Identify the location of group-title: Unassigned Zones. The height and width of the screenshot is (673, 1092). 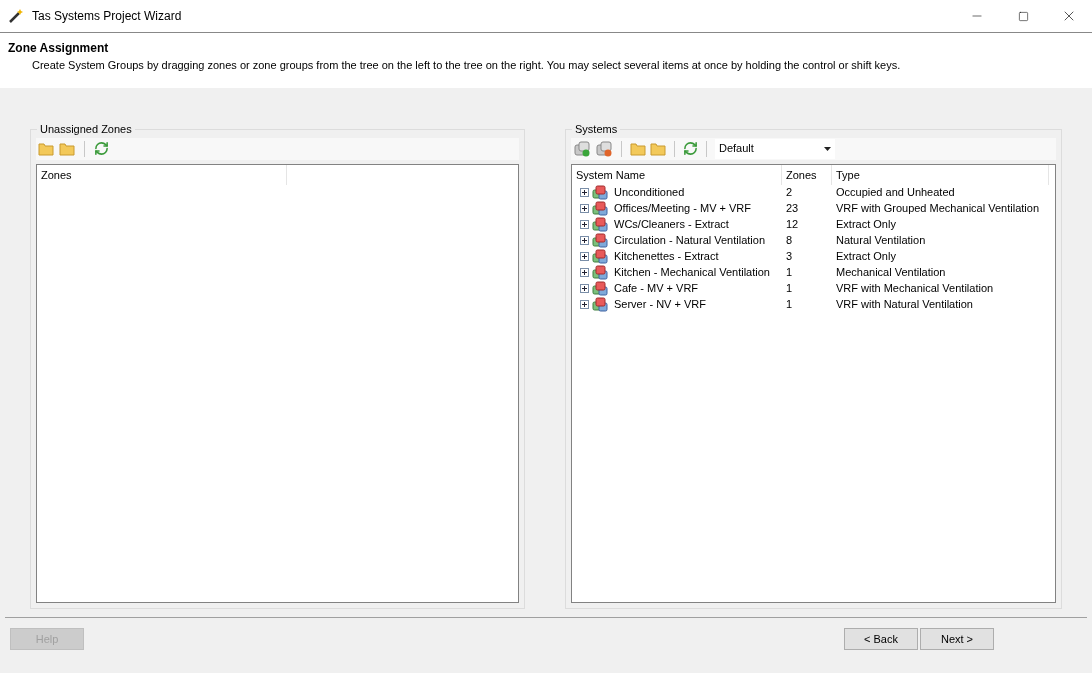
(86, 129).